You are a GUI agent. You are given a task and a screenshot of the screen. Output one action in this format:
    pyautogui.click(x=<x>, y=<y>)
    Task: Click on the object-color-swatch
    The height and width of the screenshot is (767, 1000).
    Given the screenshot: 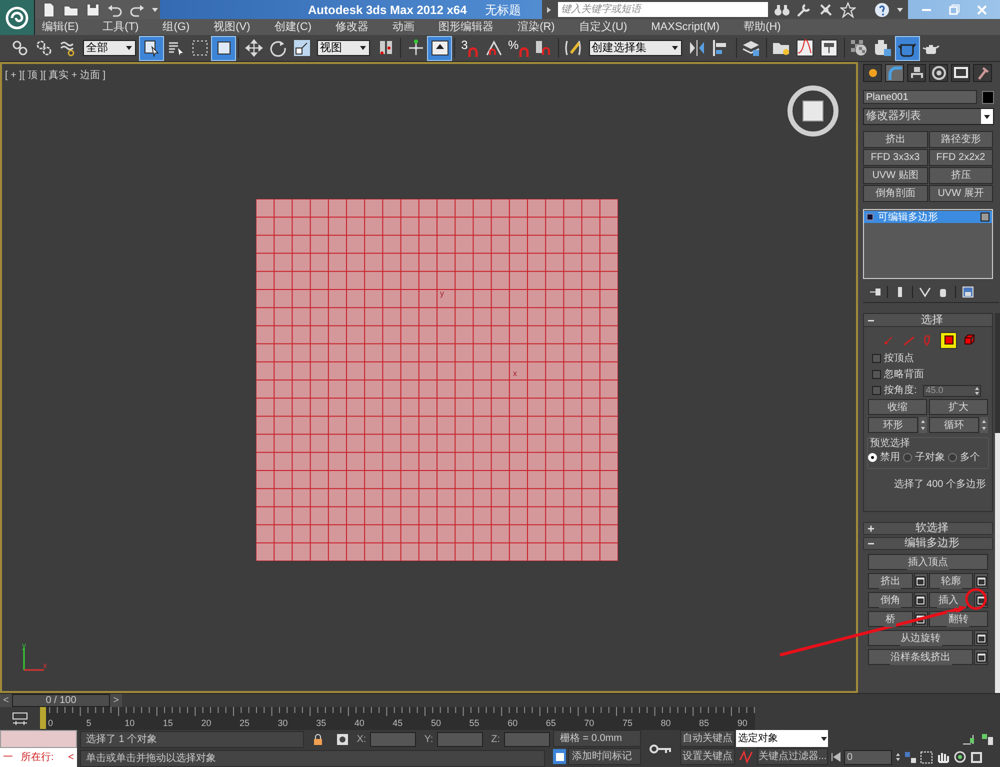 What is the action you would take?
    pyautogui.click(x=988, y=97)
    